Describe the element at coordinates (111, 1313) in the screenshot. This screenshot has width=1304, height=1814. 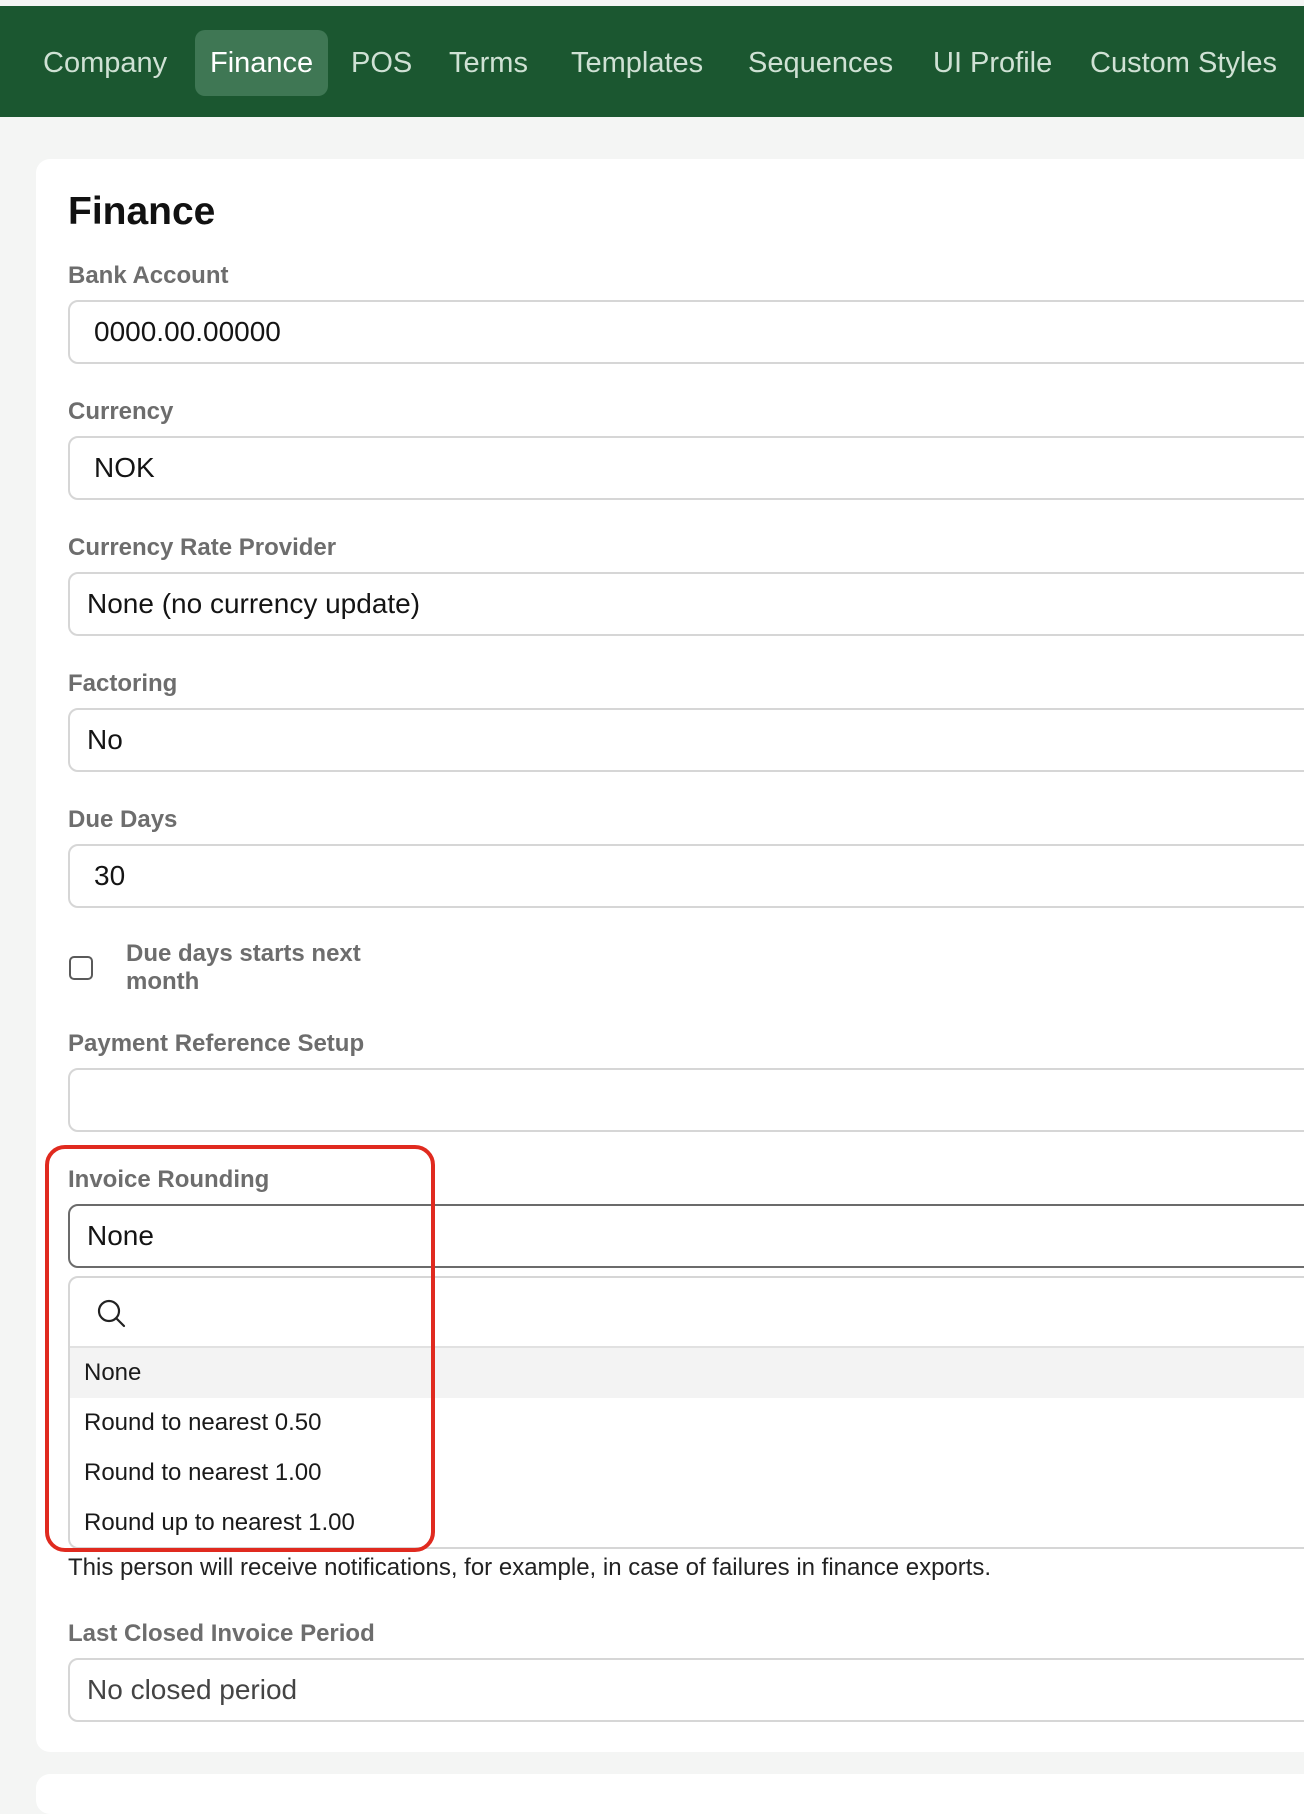
I see `search-icon` at that location.